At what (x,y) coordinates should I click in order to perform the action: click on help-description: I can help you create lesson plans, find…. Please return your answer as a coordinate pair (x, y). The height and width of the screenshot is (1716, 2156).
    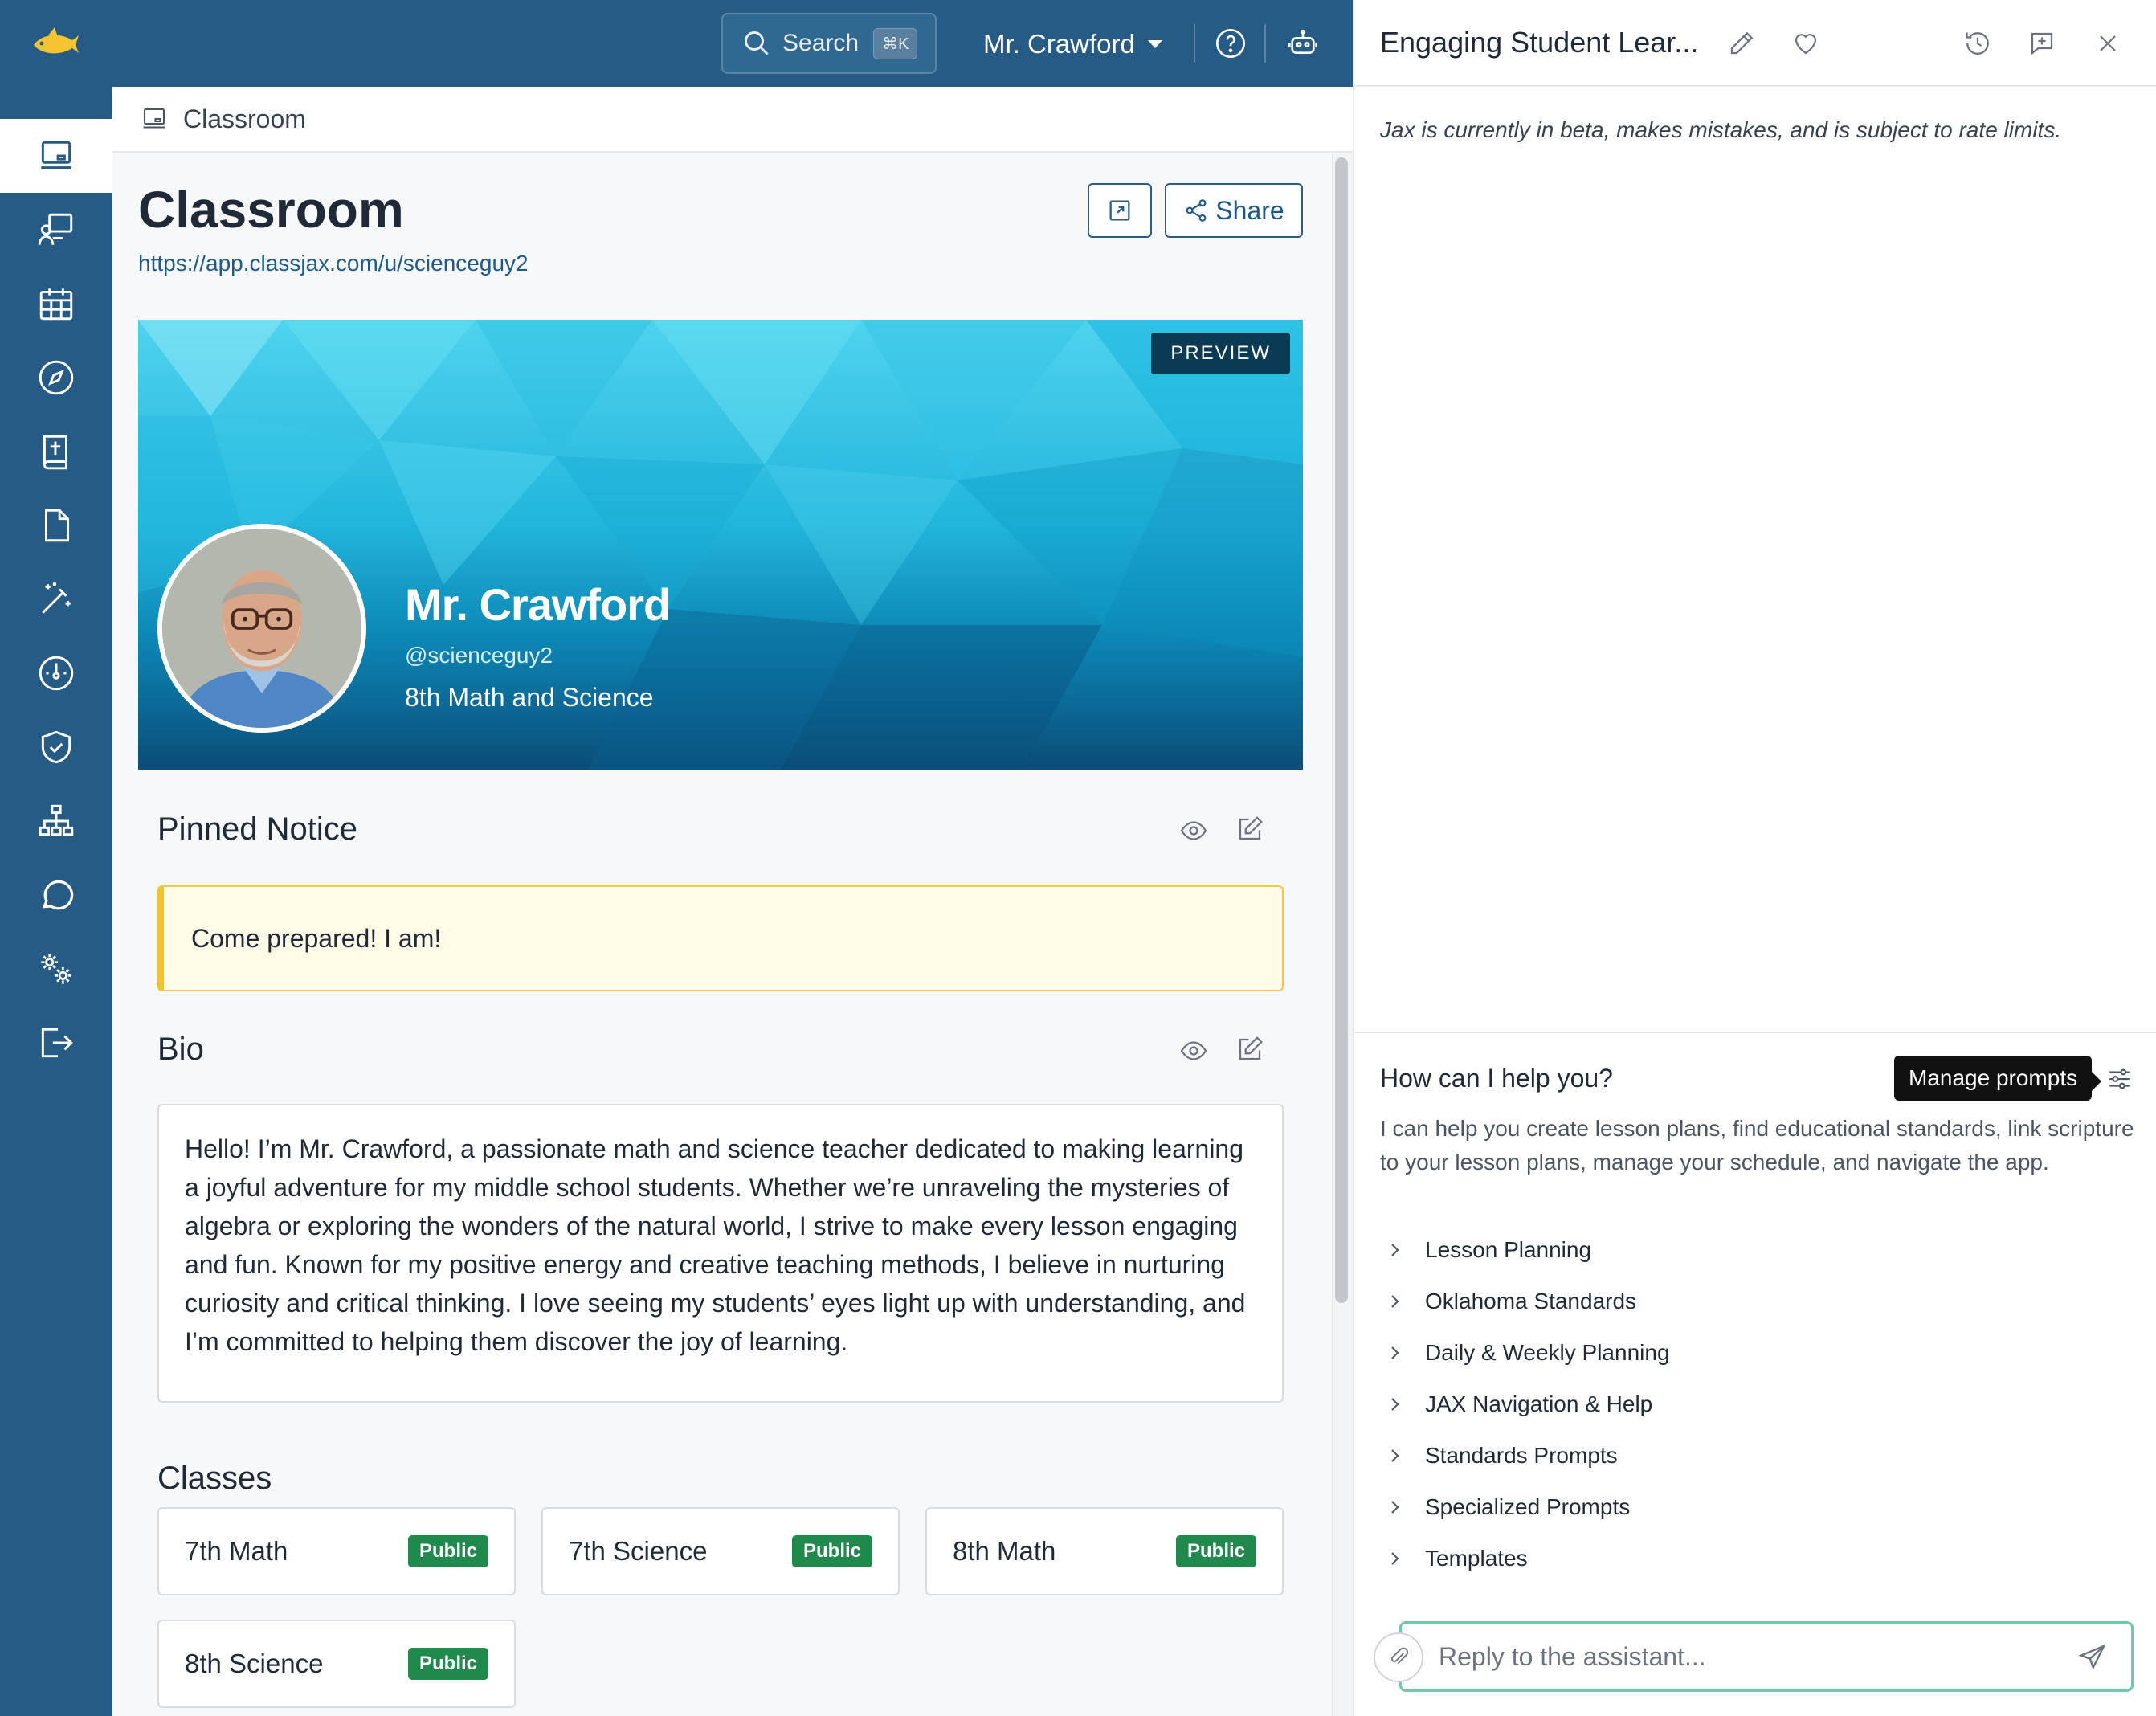
    Looking at the image, I should click on (1757, 1145).